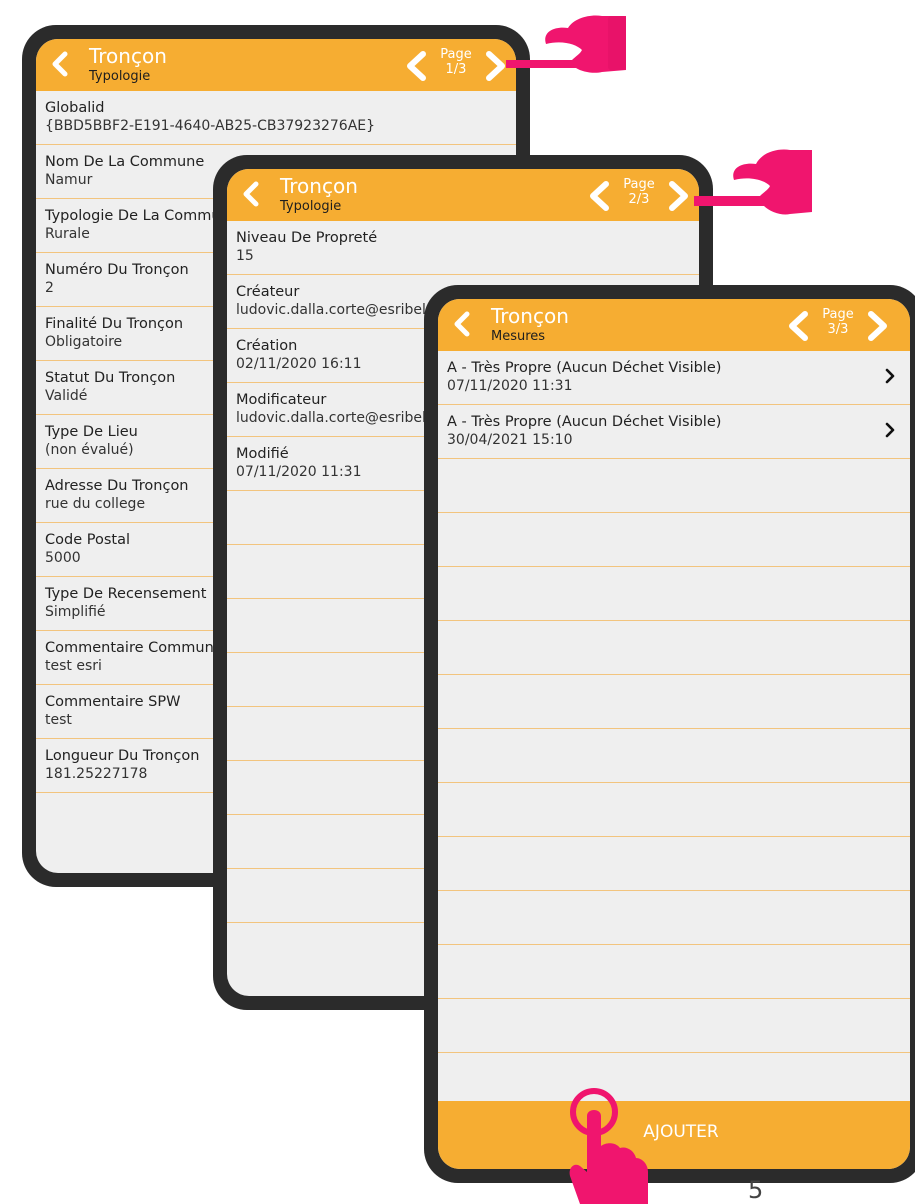  I want to click on page-indicator: Page 3/3, so click(838, 322).